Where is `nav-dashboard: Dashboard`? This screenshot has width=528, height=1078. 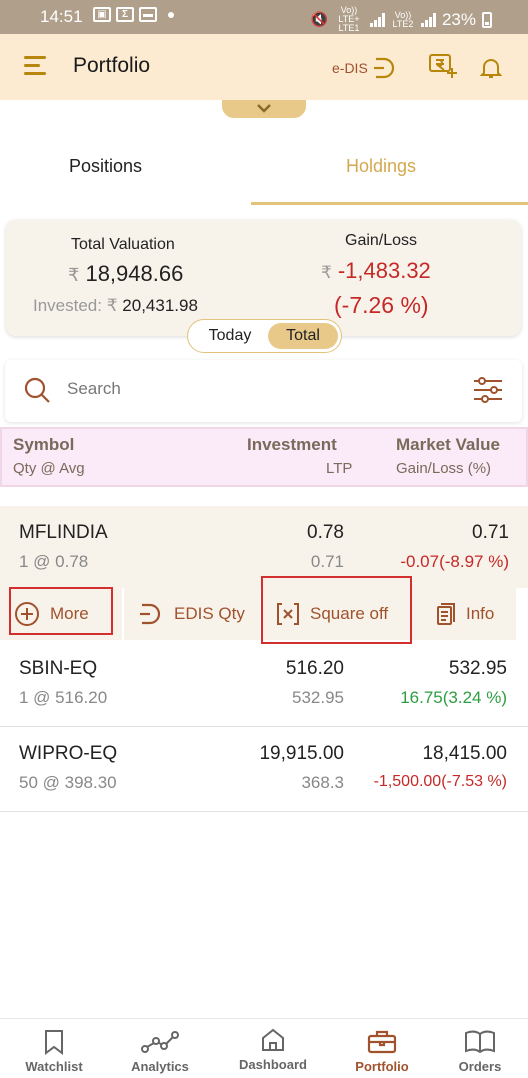
nav-dashboard: Dashboard is located at coordinates (273, 1049).